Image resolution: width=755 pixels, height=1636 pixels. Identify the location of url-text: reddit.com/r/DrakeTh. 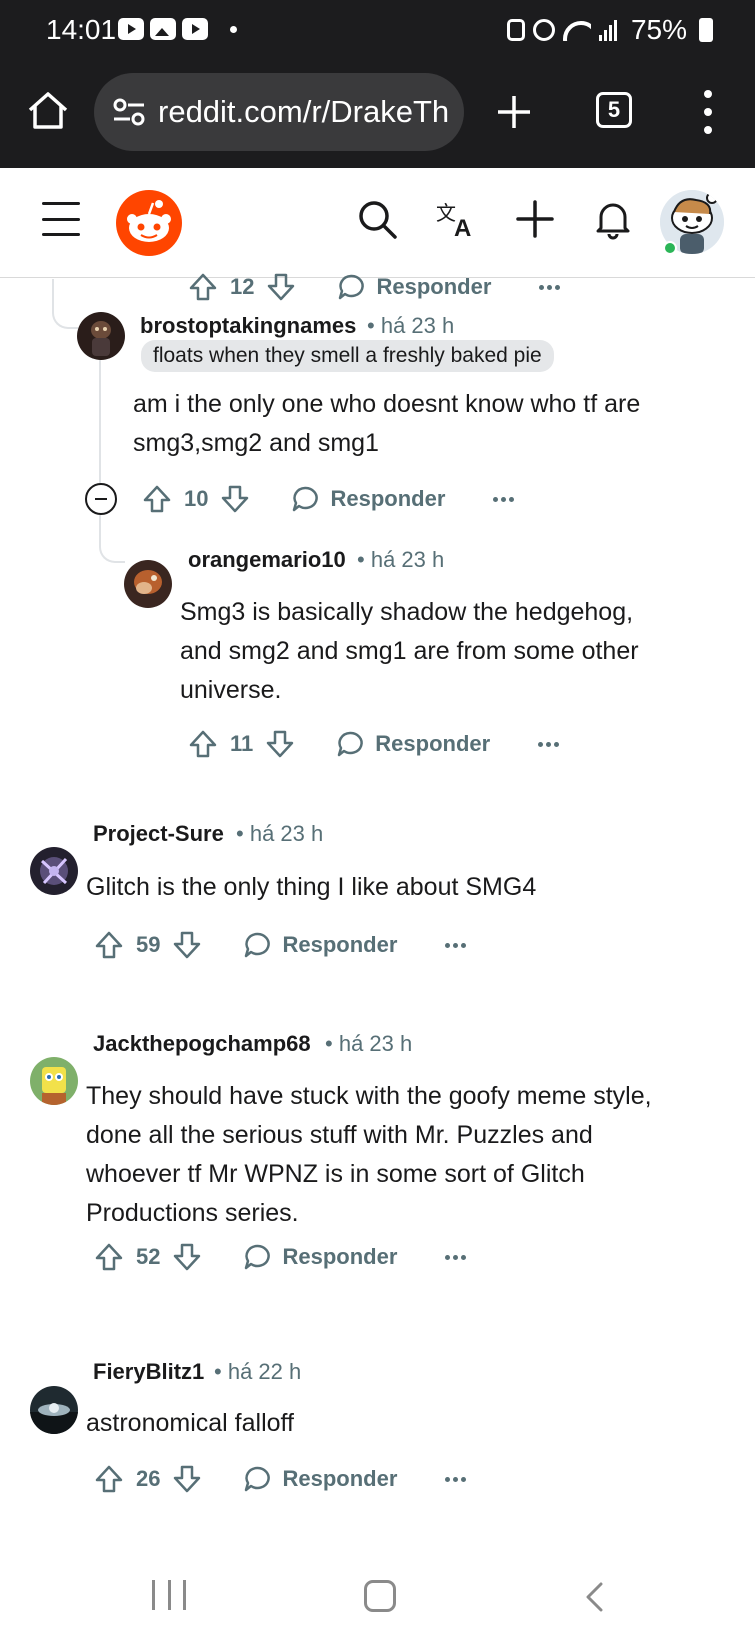
(304, 111).